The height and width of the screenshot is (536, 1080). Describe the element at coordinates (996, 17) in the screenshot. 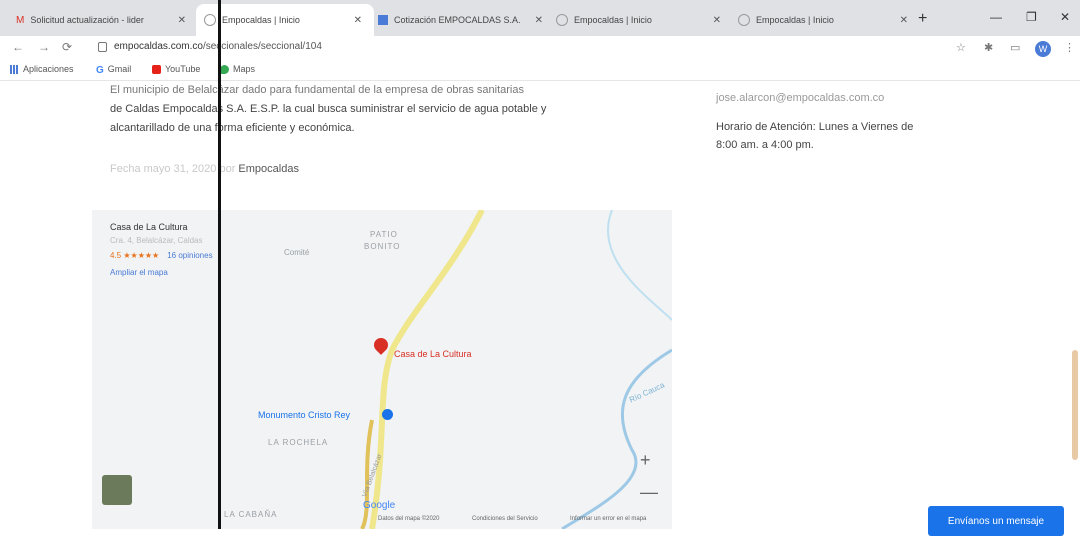

I see `minimize-icon: —` at that location.